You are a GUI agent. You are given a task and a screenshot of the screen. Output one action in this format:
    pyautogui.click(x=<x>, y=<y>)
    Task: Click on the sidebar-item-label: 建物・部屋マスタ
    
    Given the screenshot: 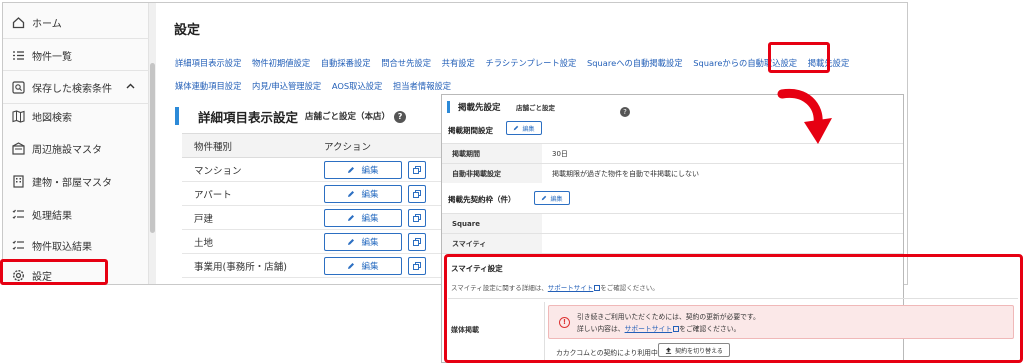 What is the action you would take?
    pyautogui.click(x=72, y=183)
    